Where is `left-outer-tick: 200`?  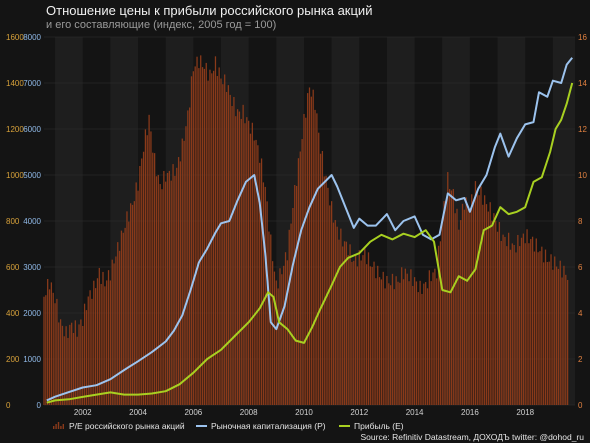 left-outer-tick: 200 is located at coordinates (13, 359).